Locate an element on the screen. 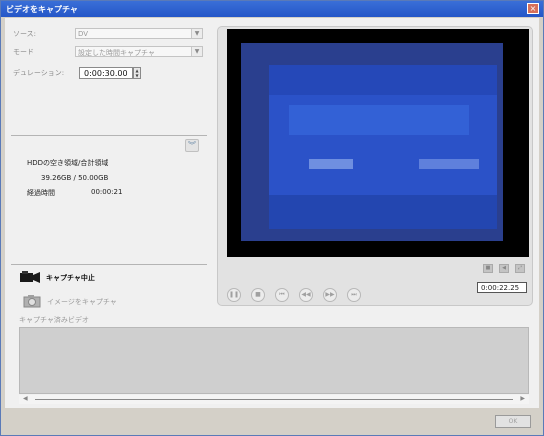  skip-forward-icon: ⏭ is located at coordinates (354, 295).